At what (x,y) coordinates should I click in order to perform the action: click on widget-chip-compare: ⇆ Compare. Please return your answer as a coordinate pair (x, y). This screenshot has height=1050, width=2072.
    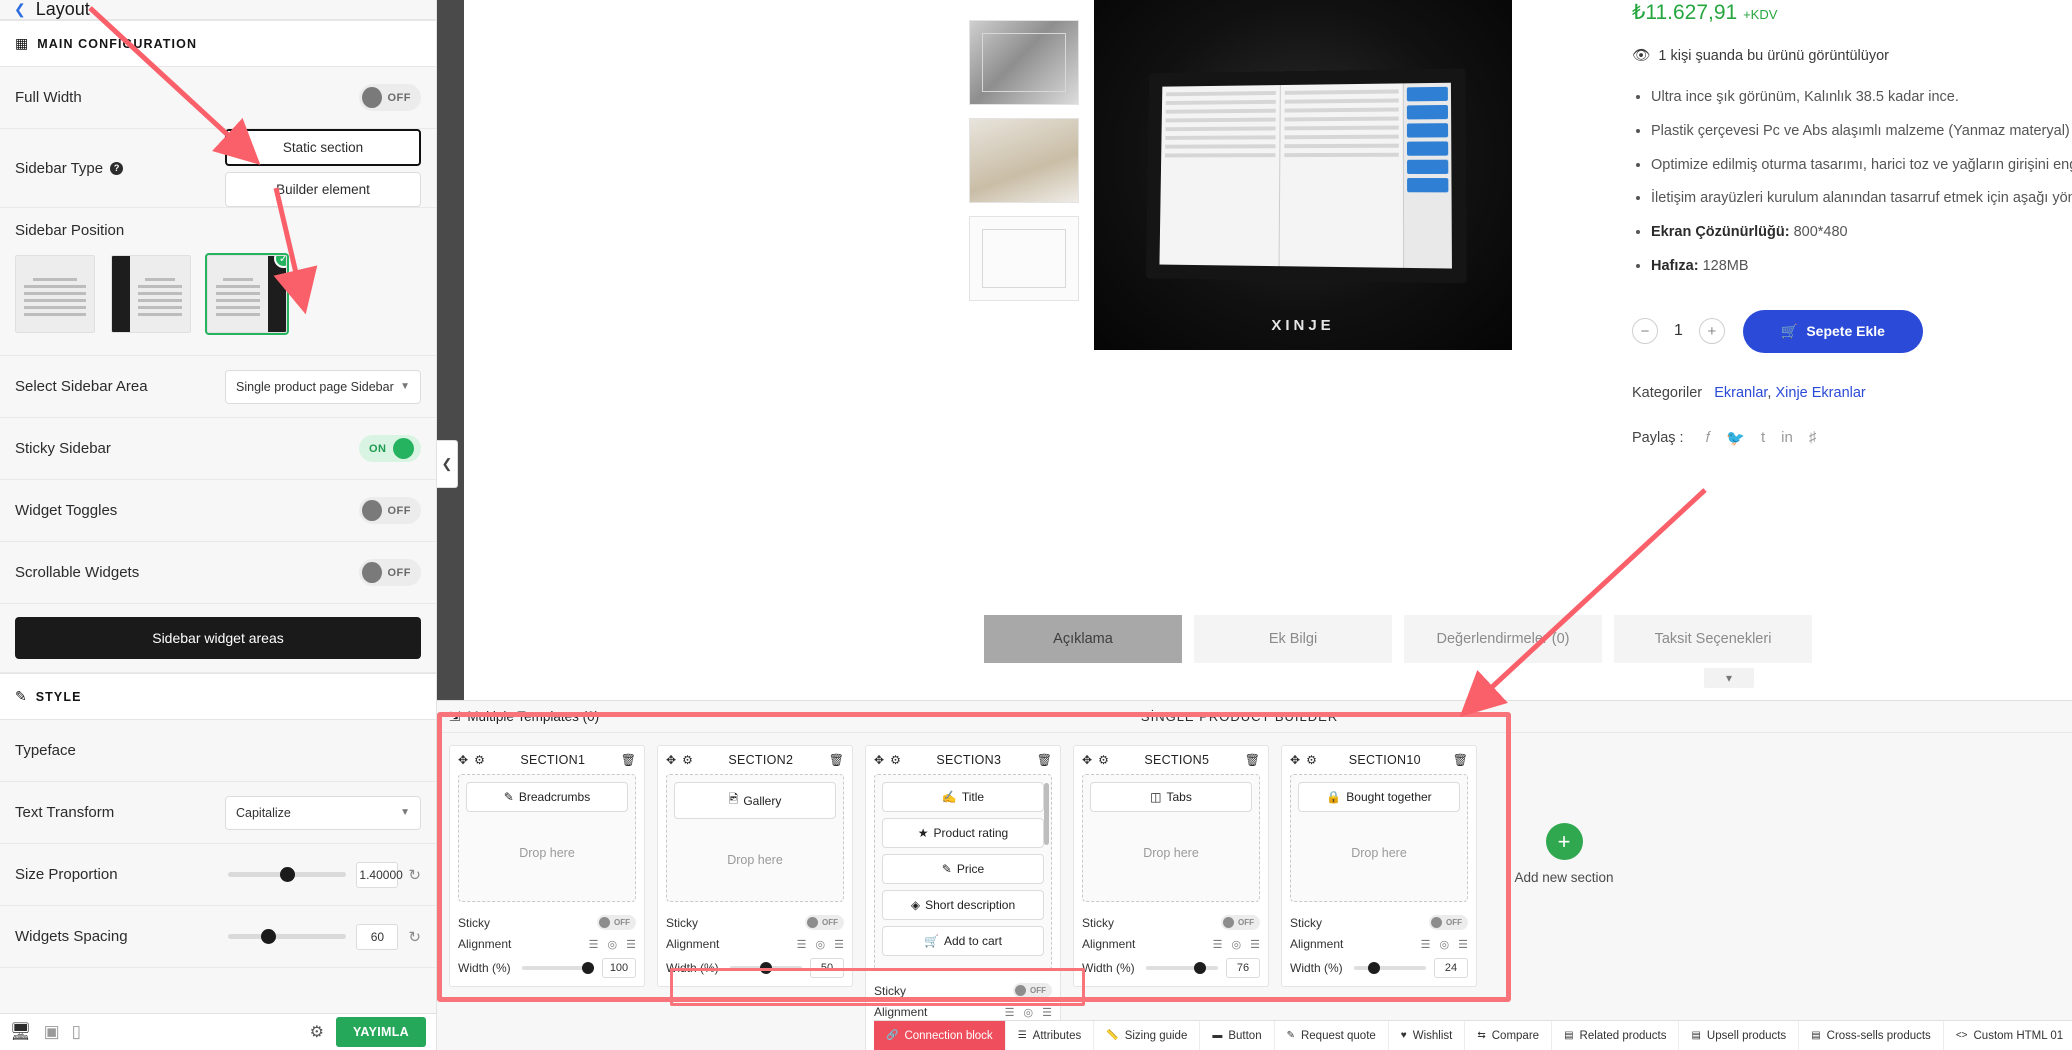
    Looking at the image, I should click on (1509, 1035).